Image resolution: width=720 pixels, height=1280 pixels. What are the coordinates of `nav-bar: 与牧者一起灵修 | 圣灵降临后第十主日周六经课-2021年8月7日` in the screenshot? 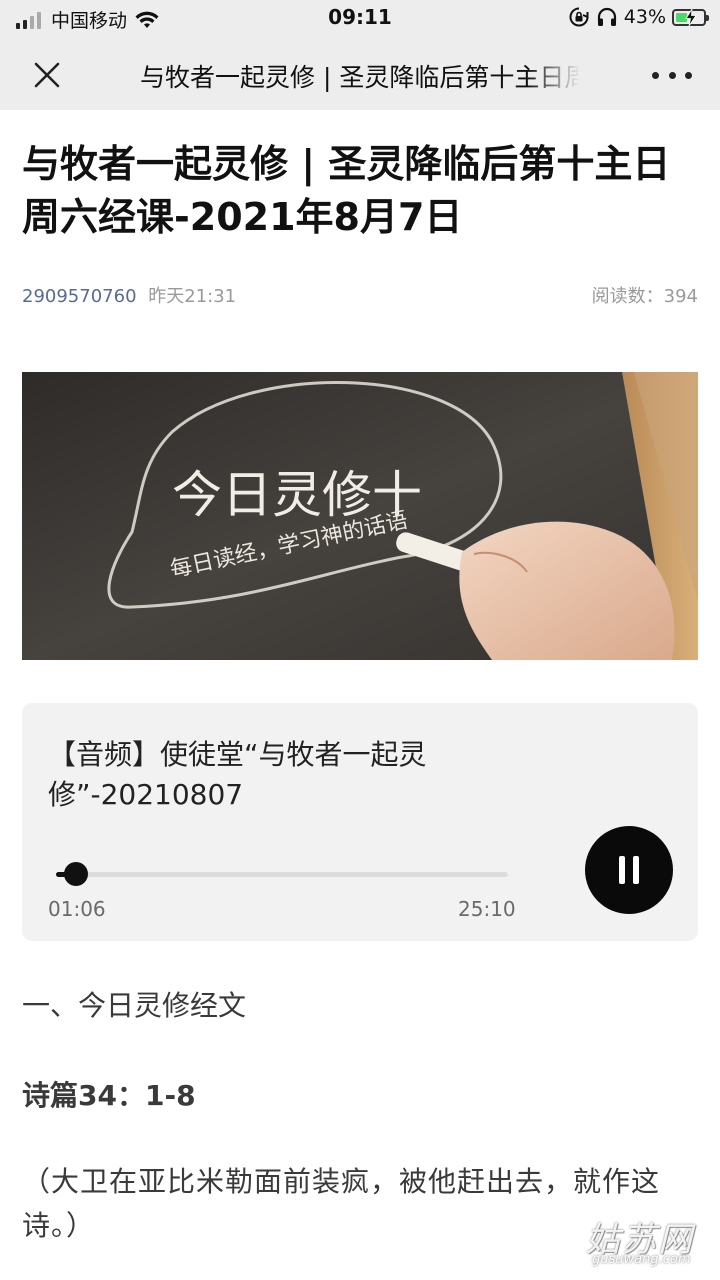 It's located at (360, 74).